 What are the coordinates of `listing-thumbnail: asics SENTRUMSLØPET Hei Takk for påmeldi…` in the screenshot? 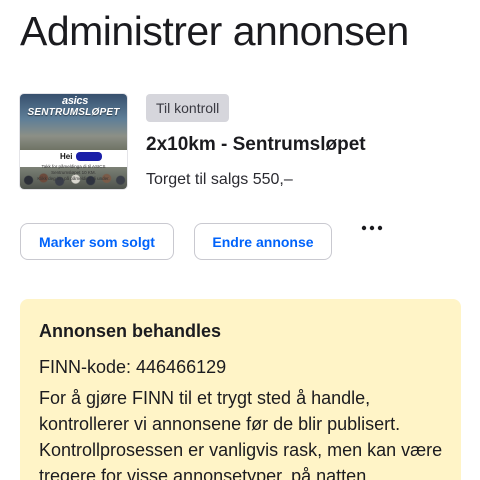 It's located at (73, 141).